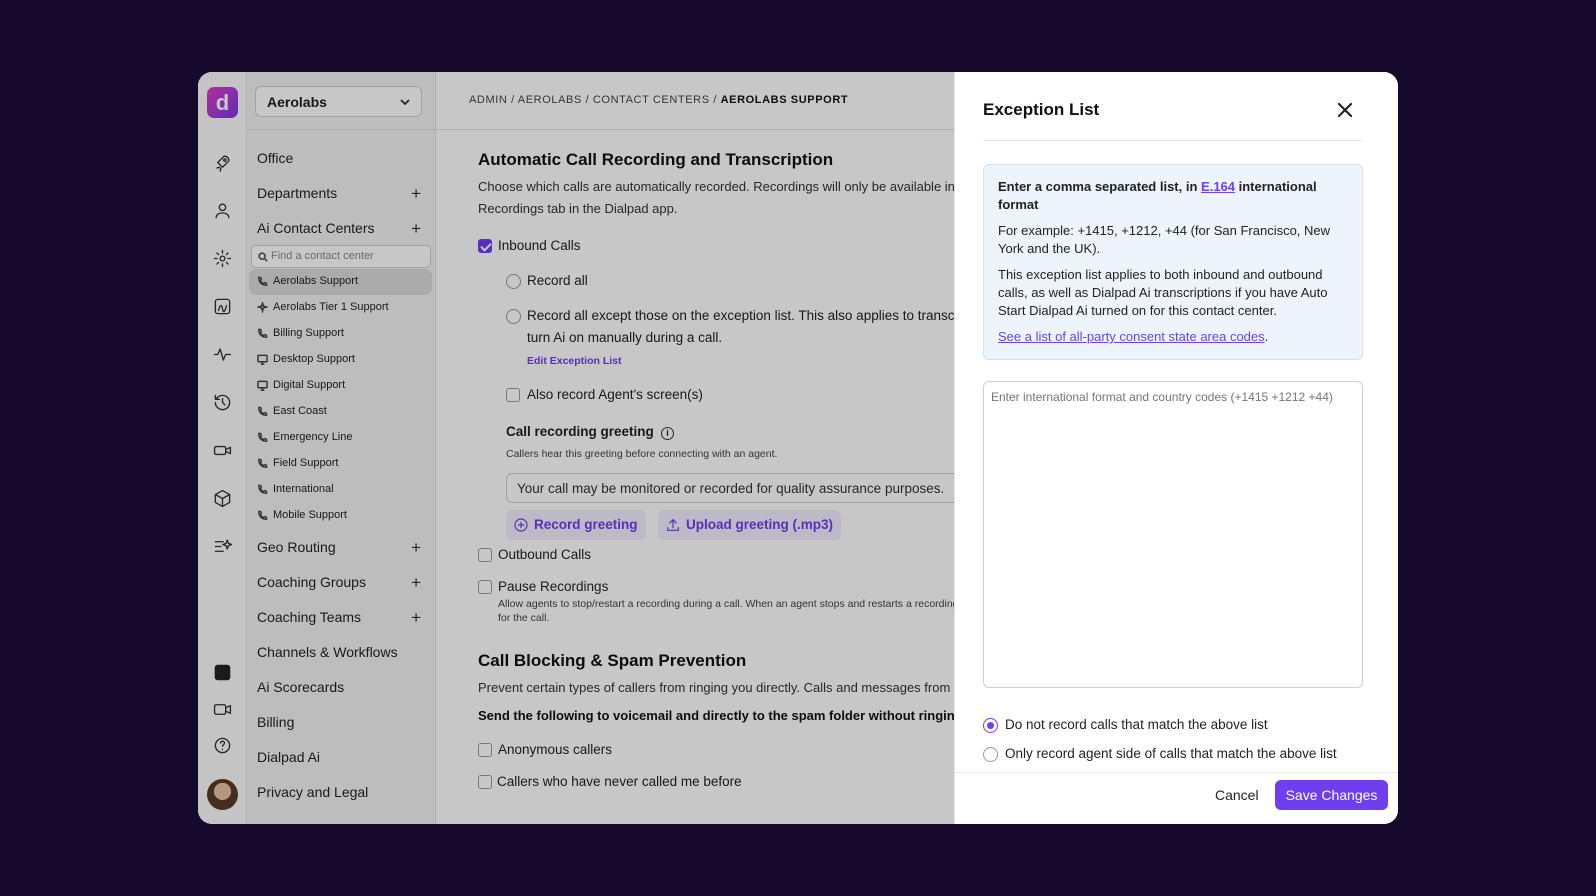 The width and height of the screenshot is (1596, 896). I want to click on agent-side-radio, so click(990, 754).